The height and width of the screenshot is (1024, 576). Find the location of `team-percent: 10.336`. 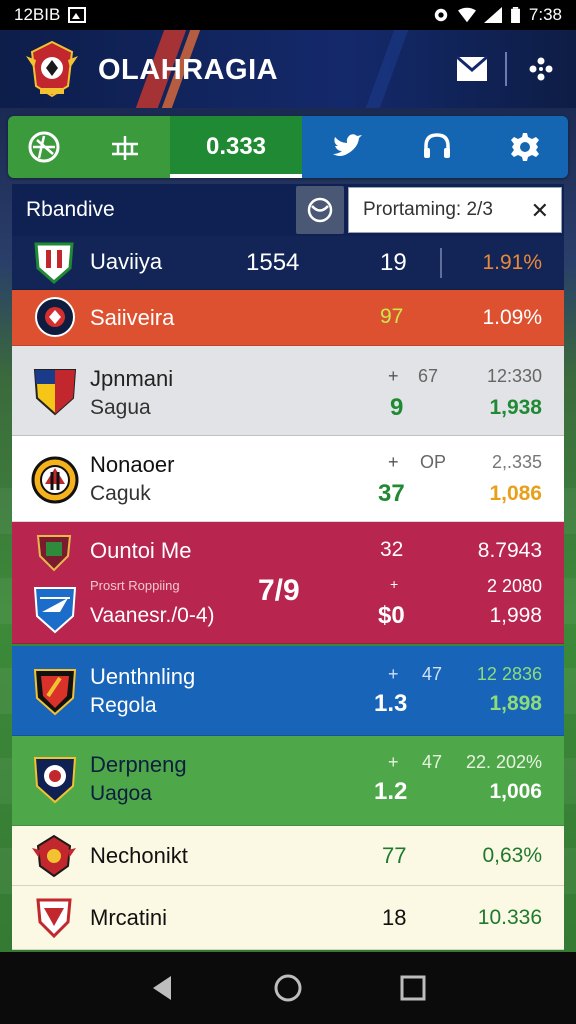

team-percent: 10.336 is located at coordinates (509, 917).